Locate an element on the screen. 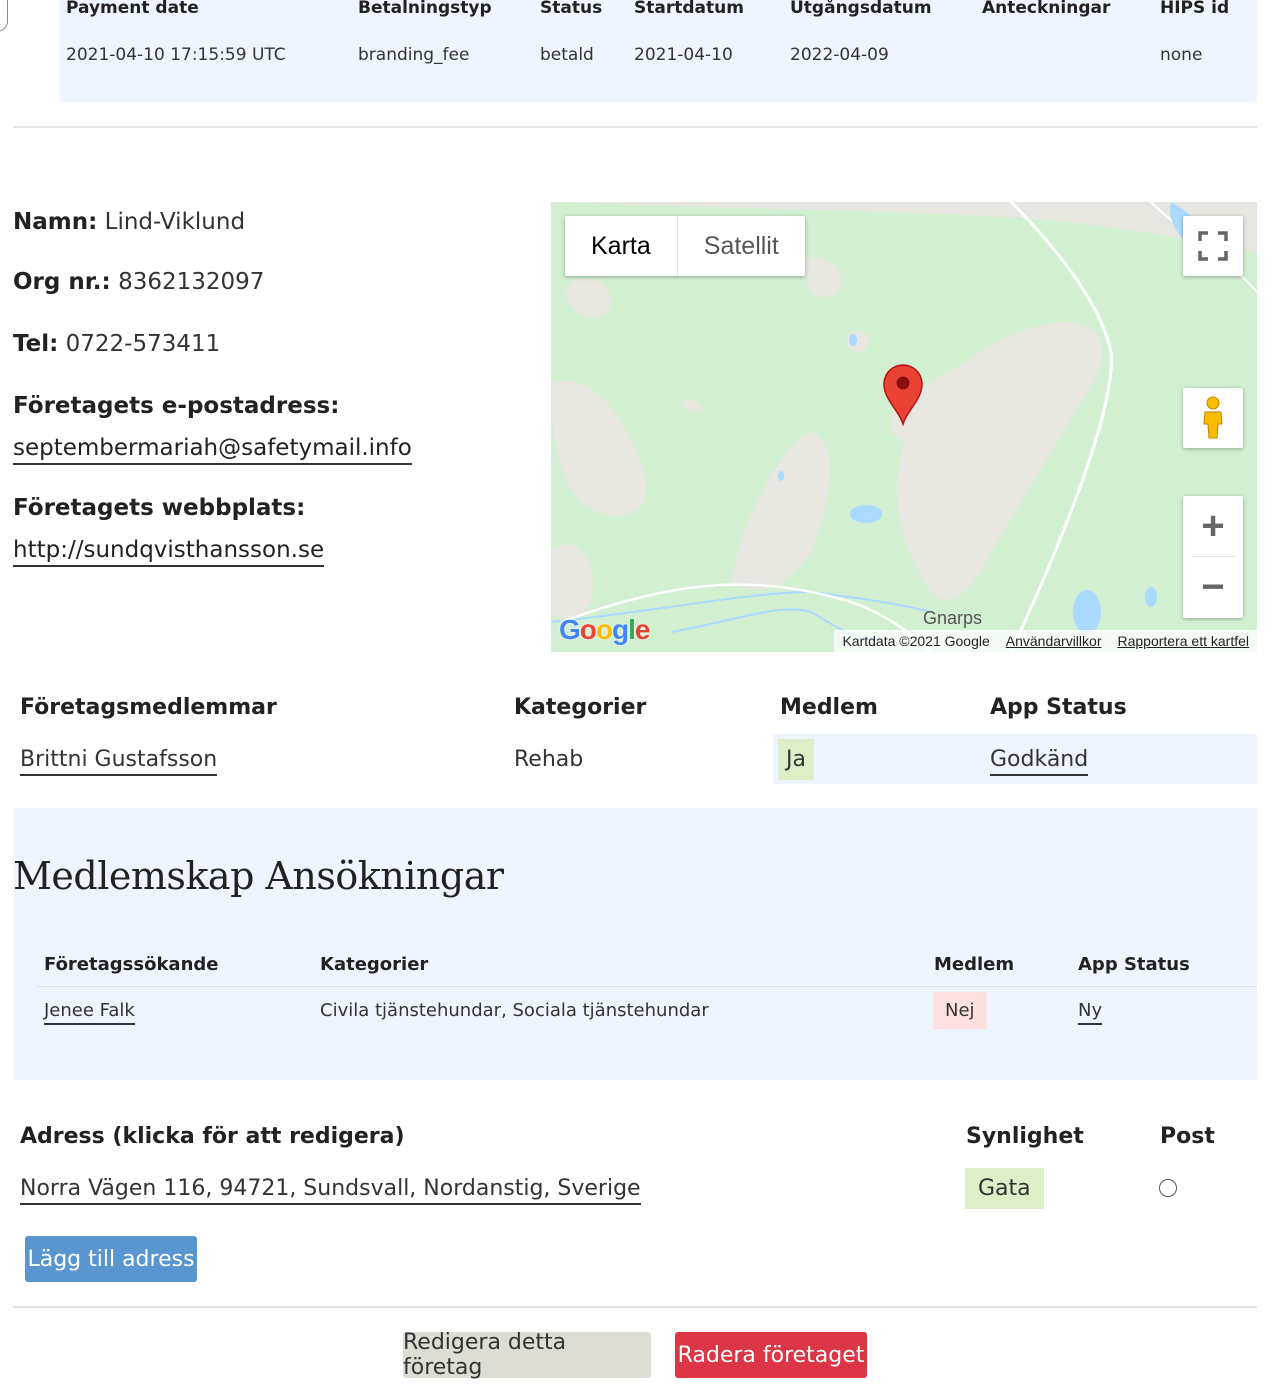 This screenshot has height=1398, width=1280. member-app-status-link: Godkänd is located at coordinates (1039, 761).